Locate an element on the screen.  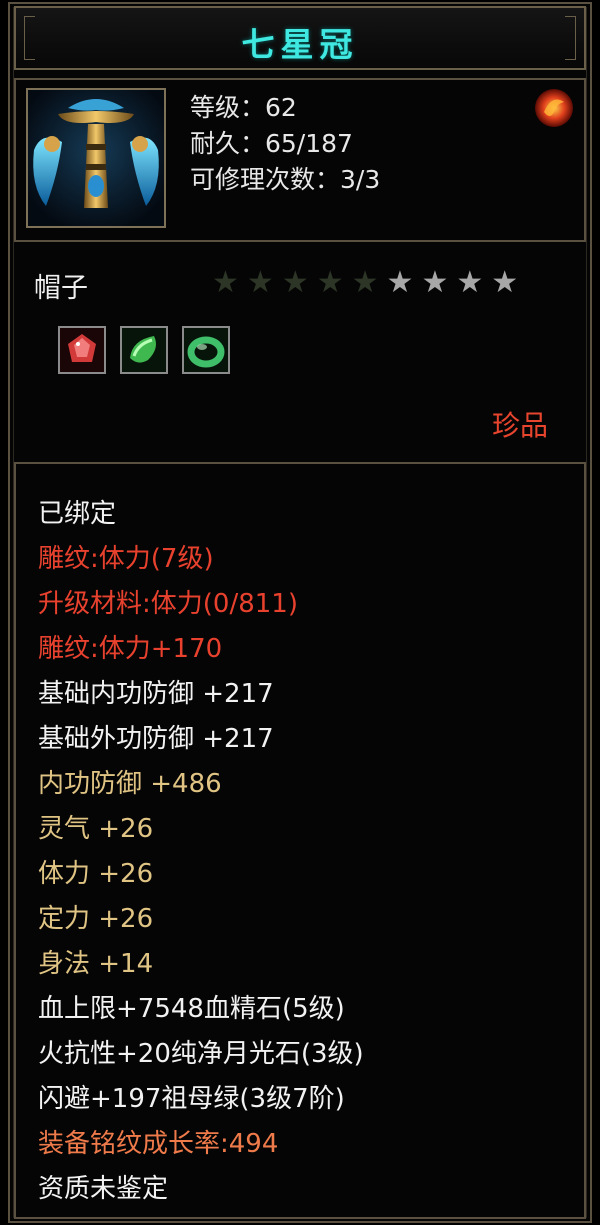
attribute-line: 资质未鉴定 is located at coordinates (103, 1189).